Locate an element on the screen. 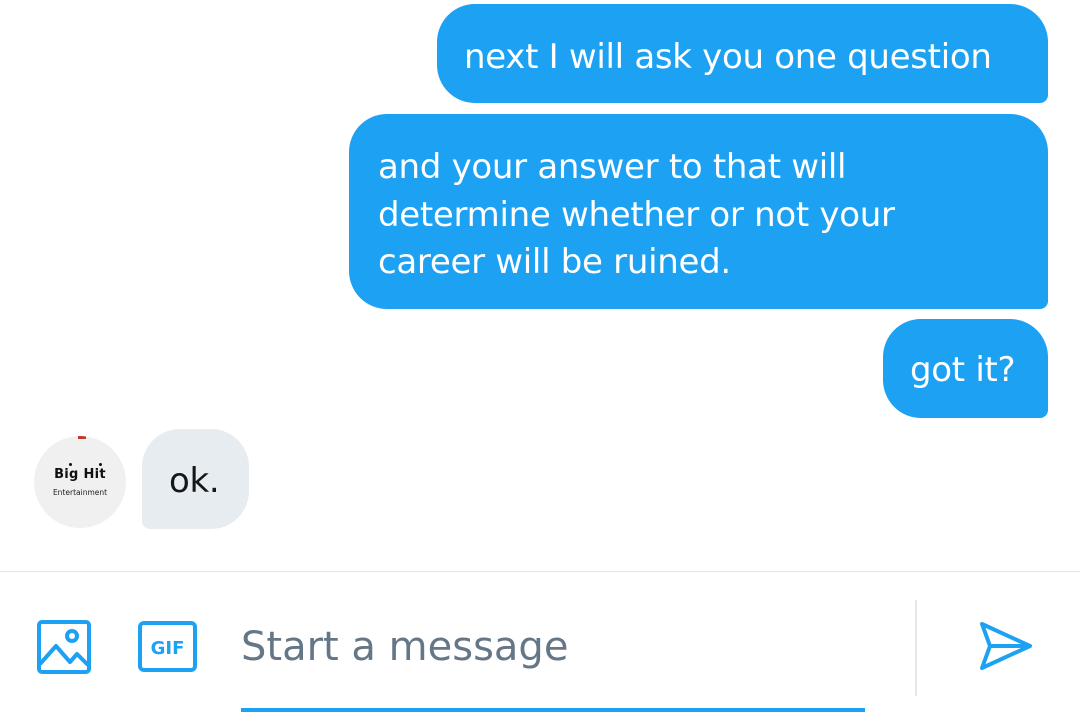 The width and height of the screenshot is (1080, 722). image-icon is located at coordinates (64, 647).